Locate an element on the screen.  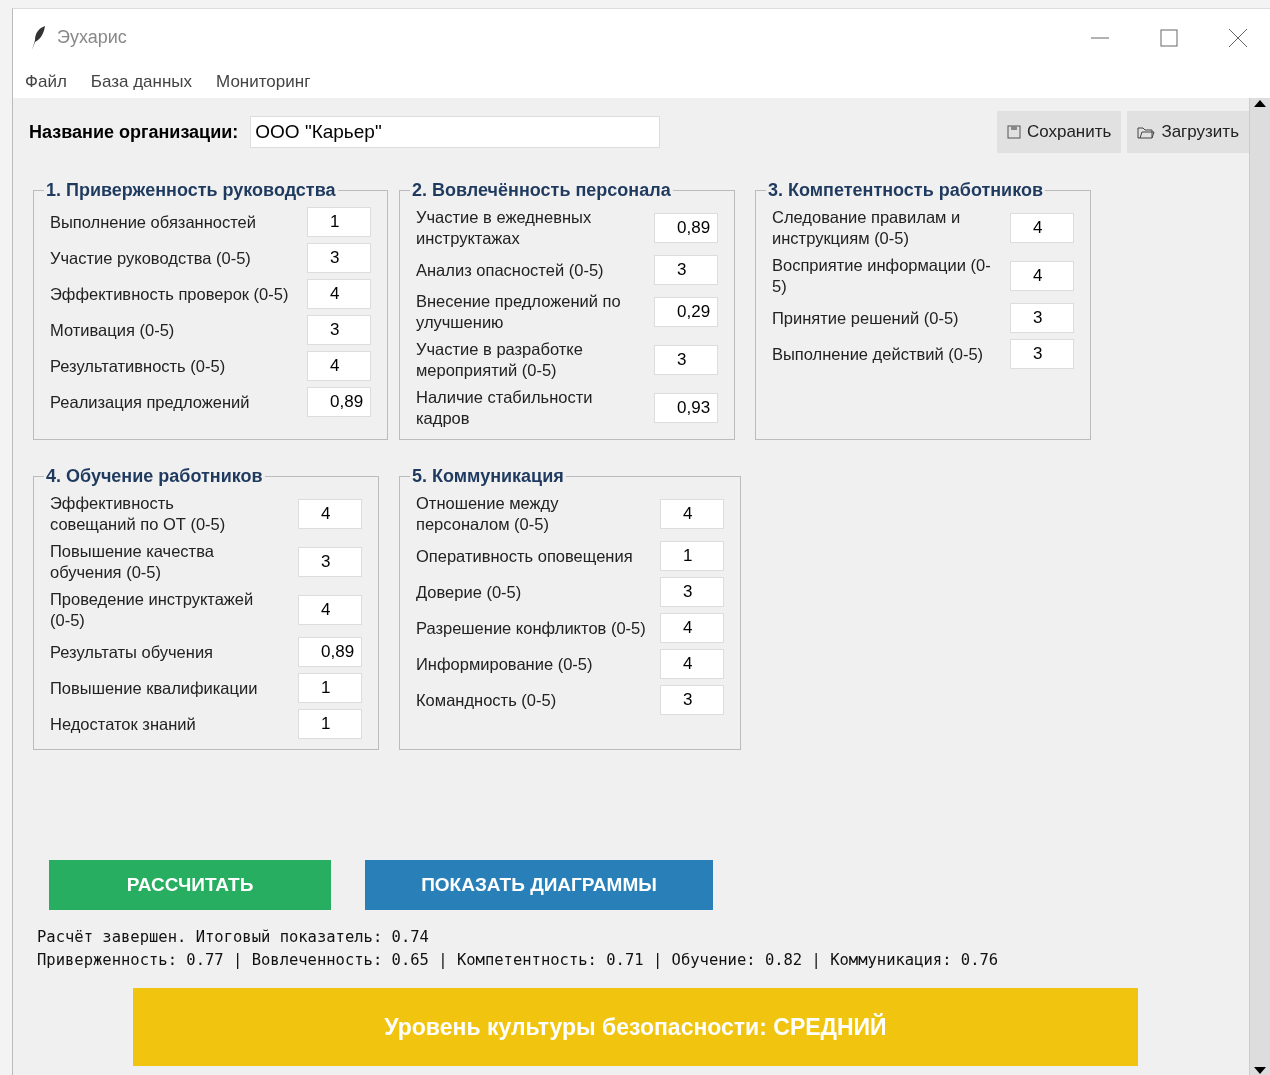
value-field: 0,93 is located at coordinates (686, 408).